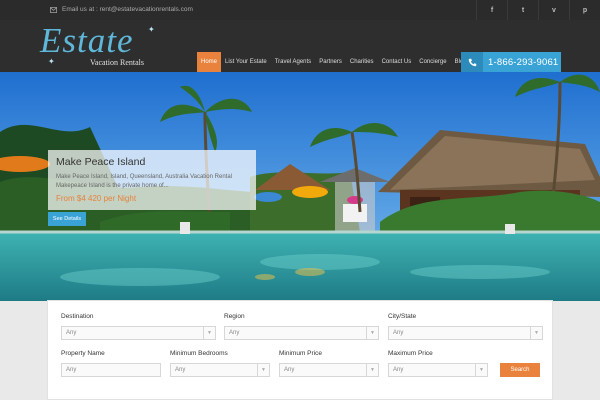  Describe the element at coordinates (398, 333) in the screenshot. I see `city-state-value: Any` at that location.